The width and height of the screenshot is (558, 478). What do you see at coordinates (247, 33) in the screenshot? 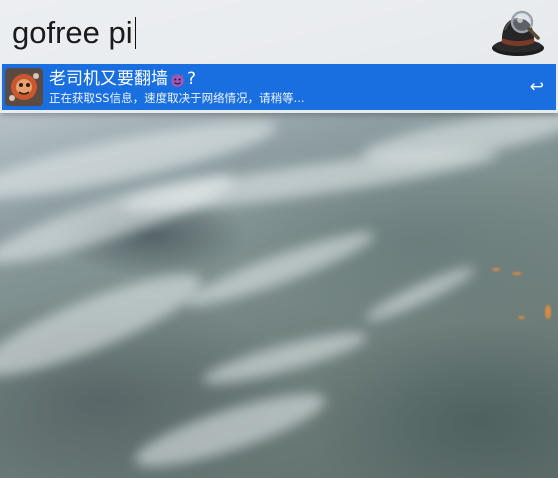
I see `search-input: gofree pi` at bounding box center [247, 33].